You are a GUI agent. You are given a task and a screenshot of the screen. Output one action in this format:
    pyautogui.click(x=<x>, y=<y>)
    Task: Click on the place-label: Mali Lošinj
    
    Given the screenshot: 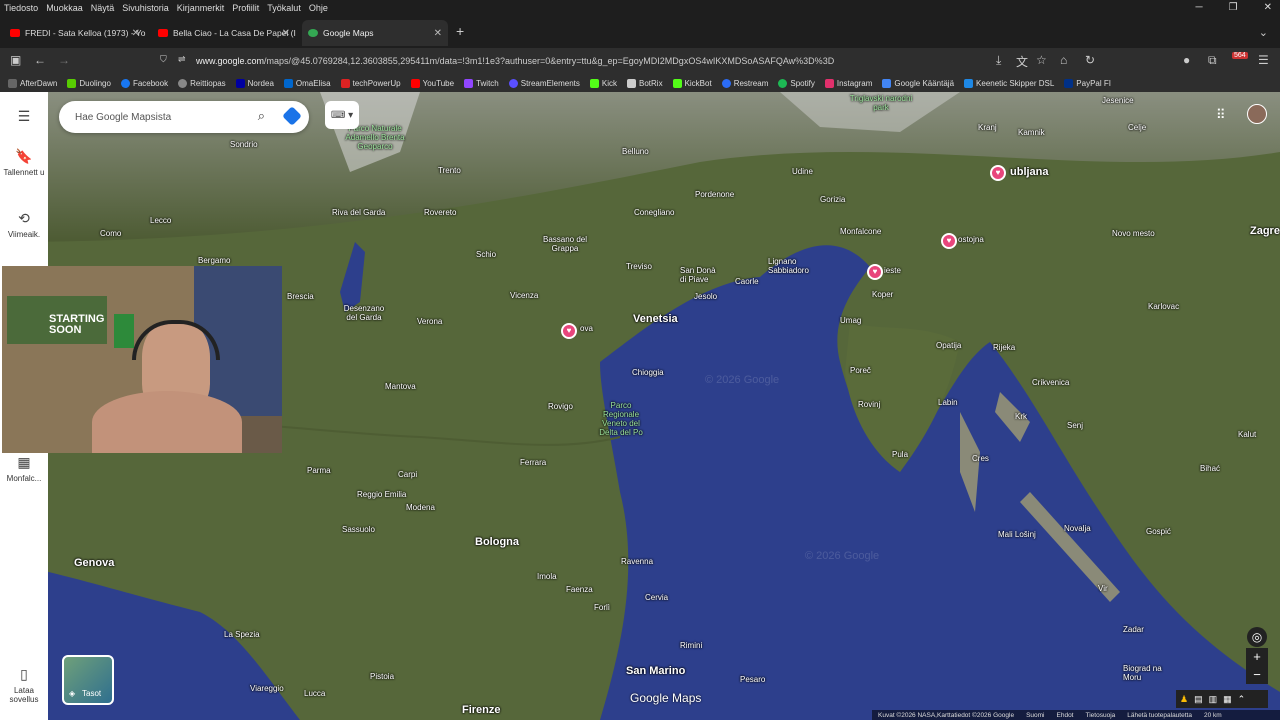 What is the action you would take?
    pyautogui.click(x=1017, y=534)
    